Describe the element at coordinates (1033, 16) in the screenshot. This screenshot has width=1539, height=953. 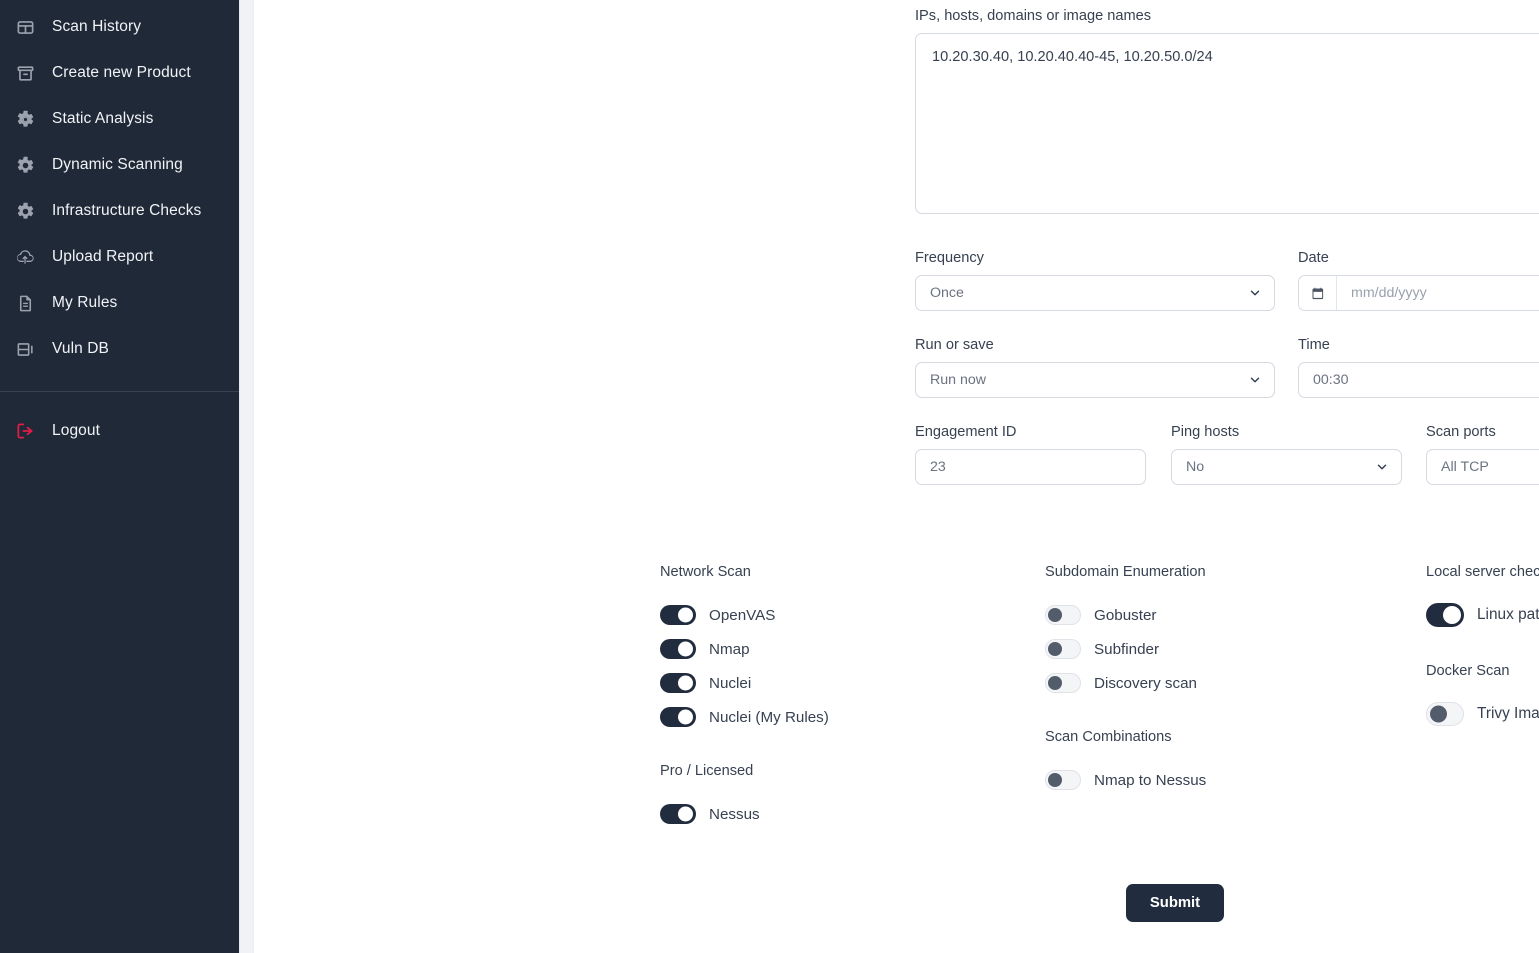
I see `targets-label: IPs, hosts, domains or image names` at that location.